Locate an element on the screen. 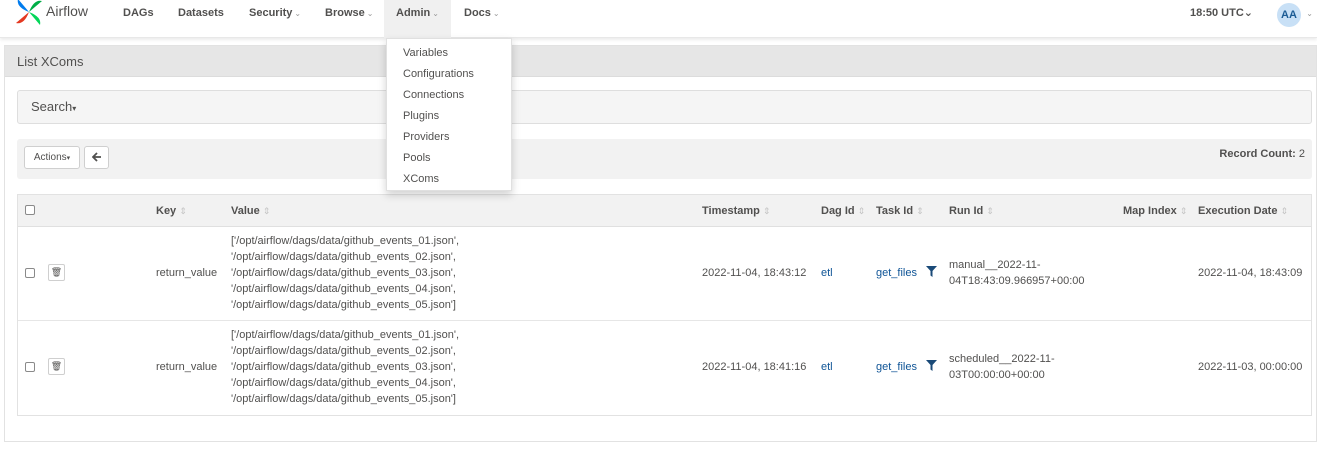 The width and height of the screenshot is (1317, 453). column-header-map-index: Map Index ⇕ is located at coordinates (1155, 211).